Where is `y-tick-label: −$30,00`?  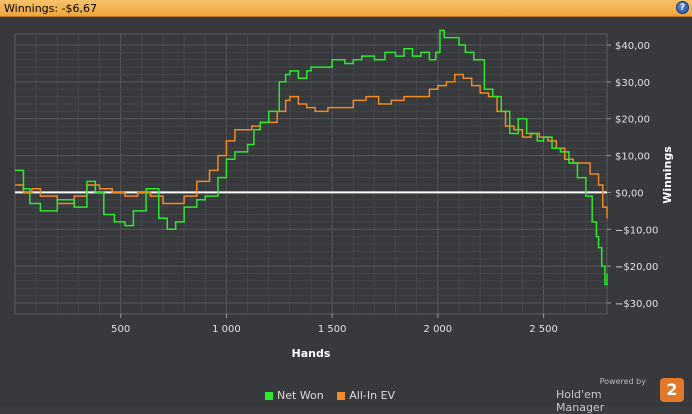
y-tick-label: −$30,00 is located at coordinates (636, 304).